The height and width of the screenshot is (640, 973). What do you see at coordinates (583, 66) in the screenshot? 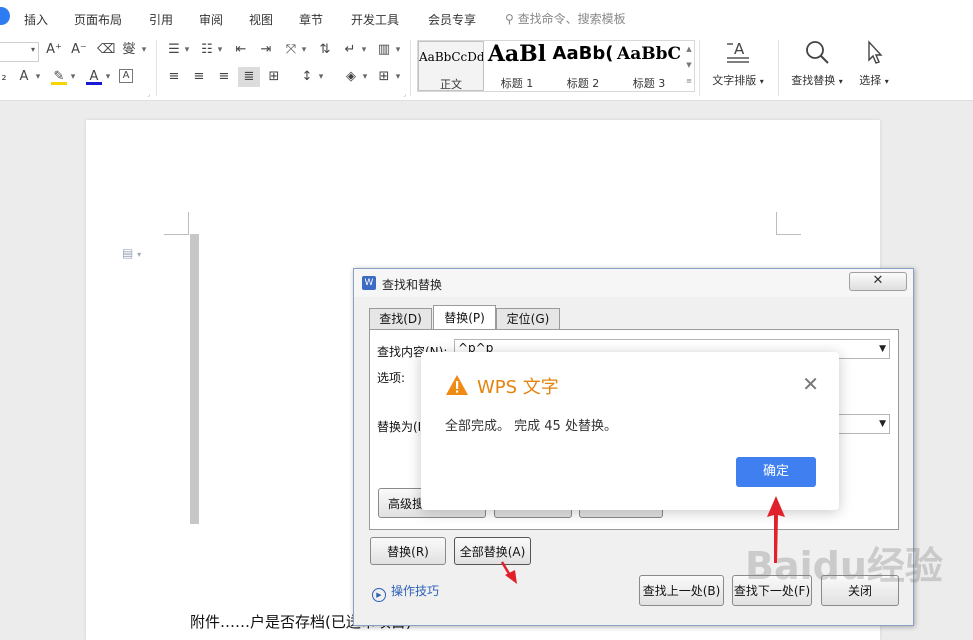
I see `style-heading-2: AaBb( 标题 2` at bounding box center [583, 66].